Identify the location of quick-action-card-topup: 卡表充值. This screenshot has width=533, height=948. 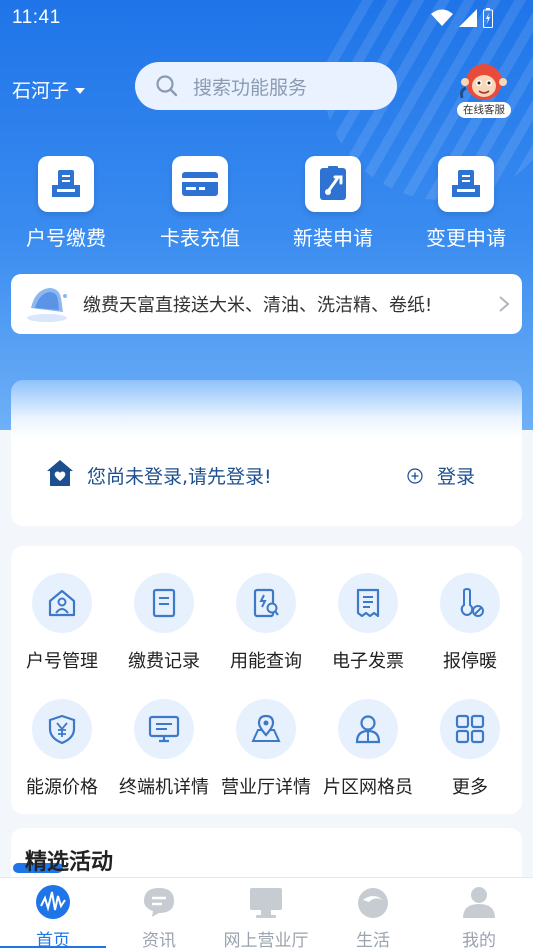
(200, 203).